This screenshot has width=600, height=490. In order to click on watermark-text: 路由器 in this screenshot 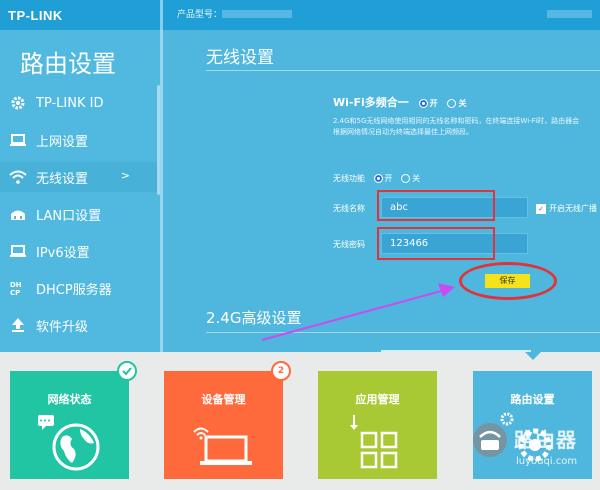, I will do `click(545, 440)`.